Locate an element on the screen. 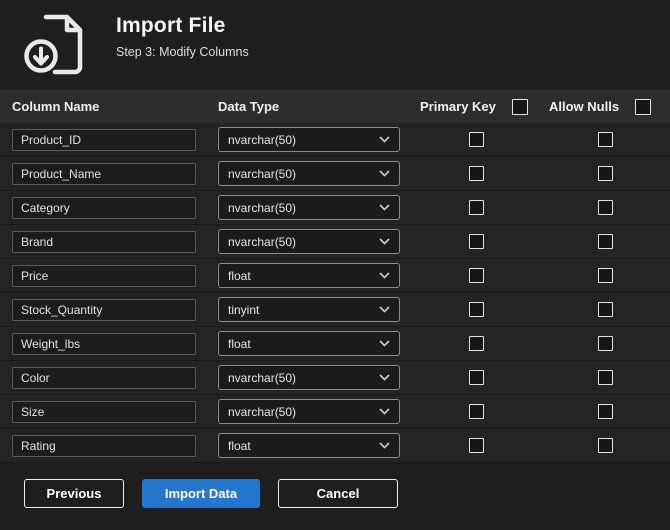 This screenshot has height=530, width=670. data-type-value: tinyint is located at coordinates (244, 309).